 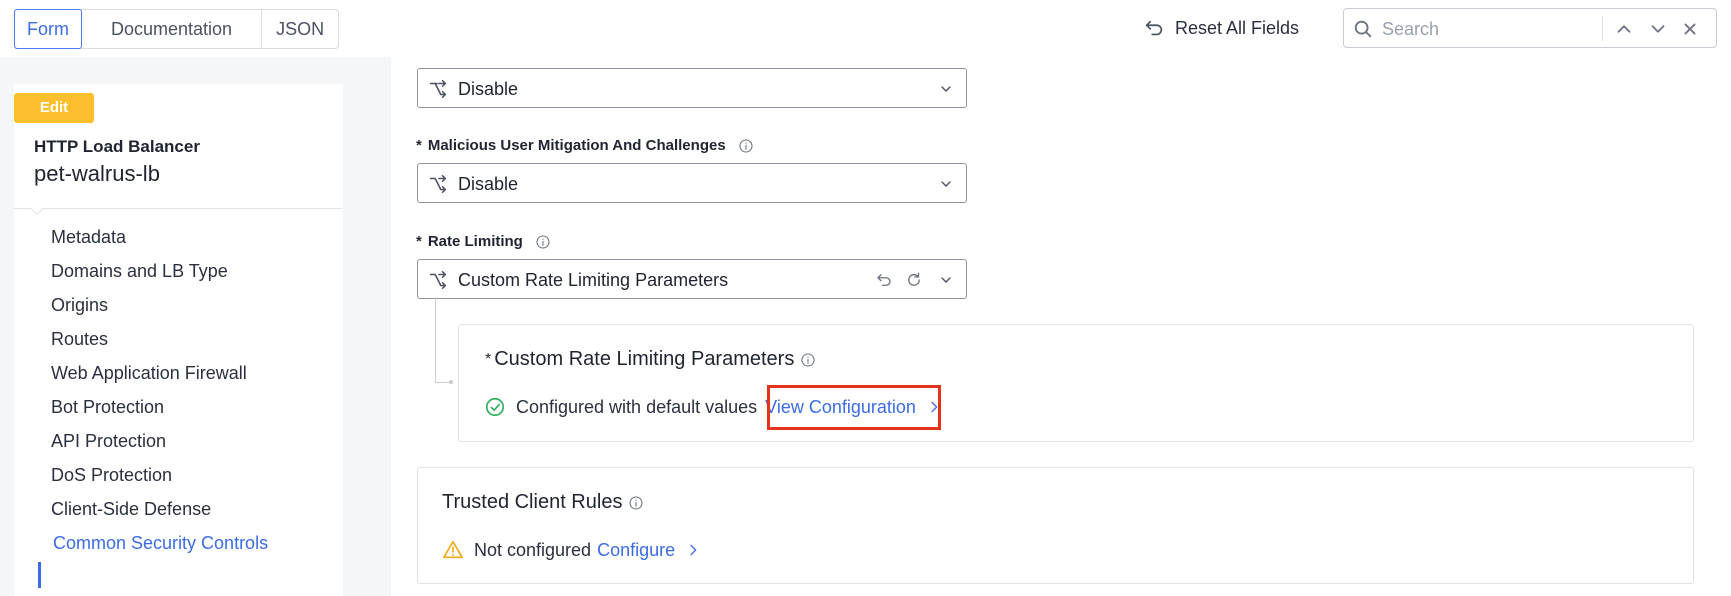 I want to click on tab-form: Form, so click(x=48, y=29).